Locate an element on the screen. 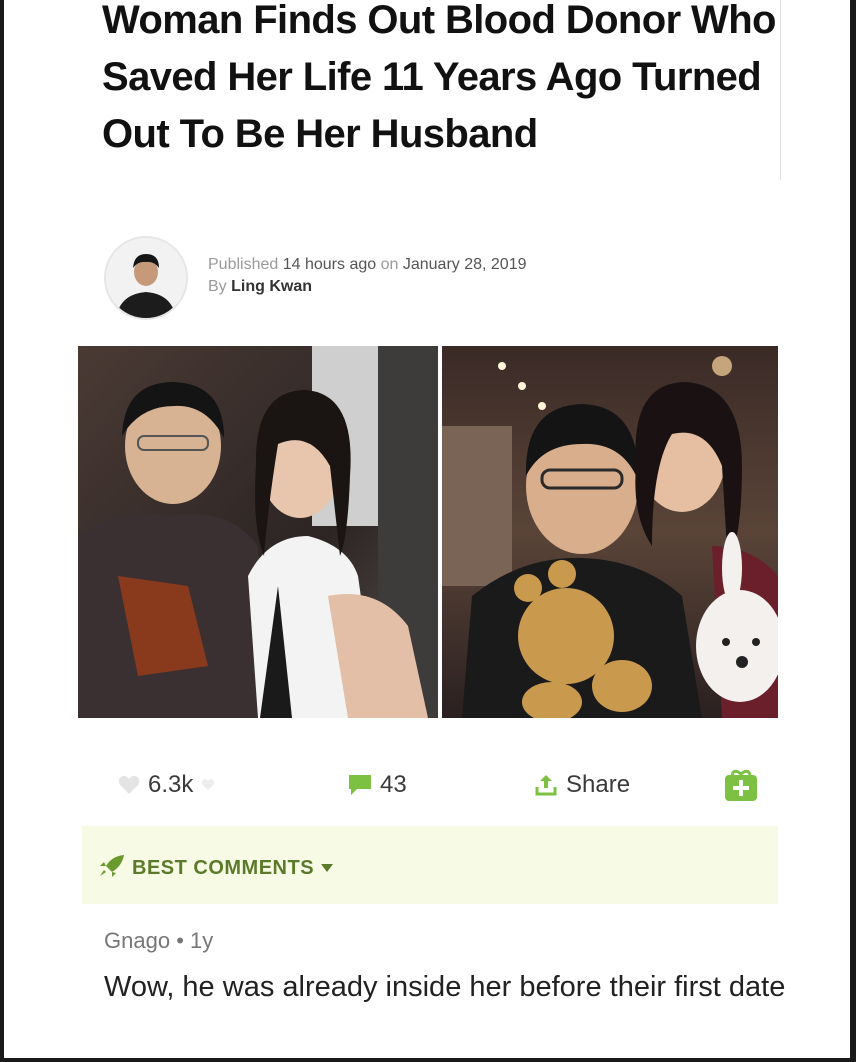 This screenshot has width=856, height=1062. likes-count: 6.3k is located at coordinates (171, 784).